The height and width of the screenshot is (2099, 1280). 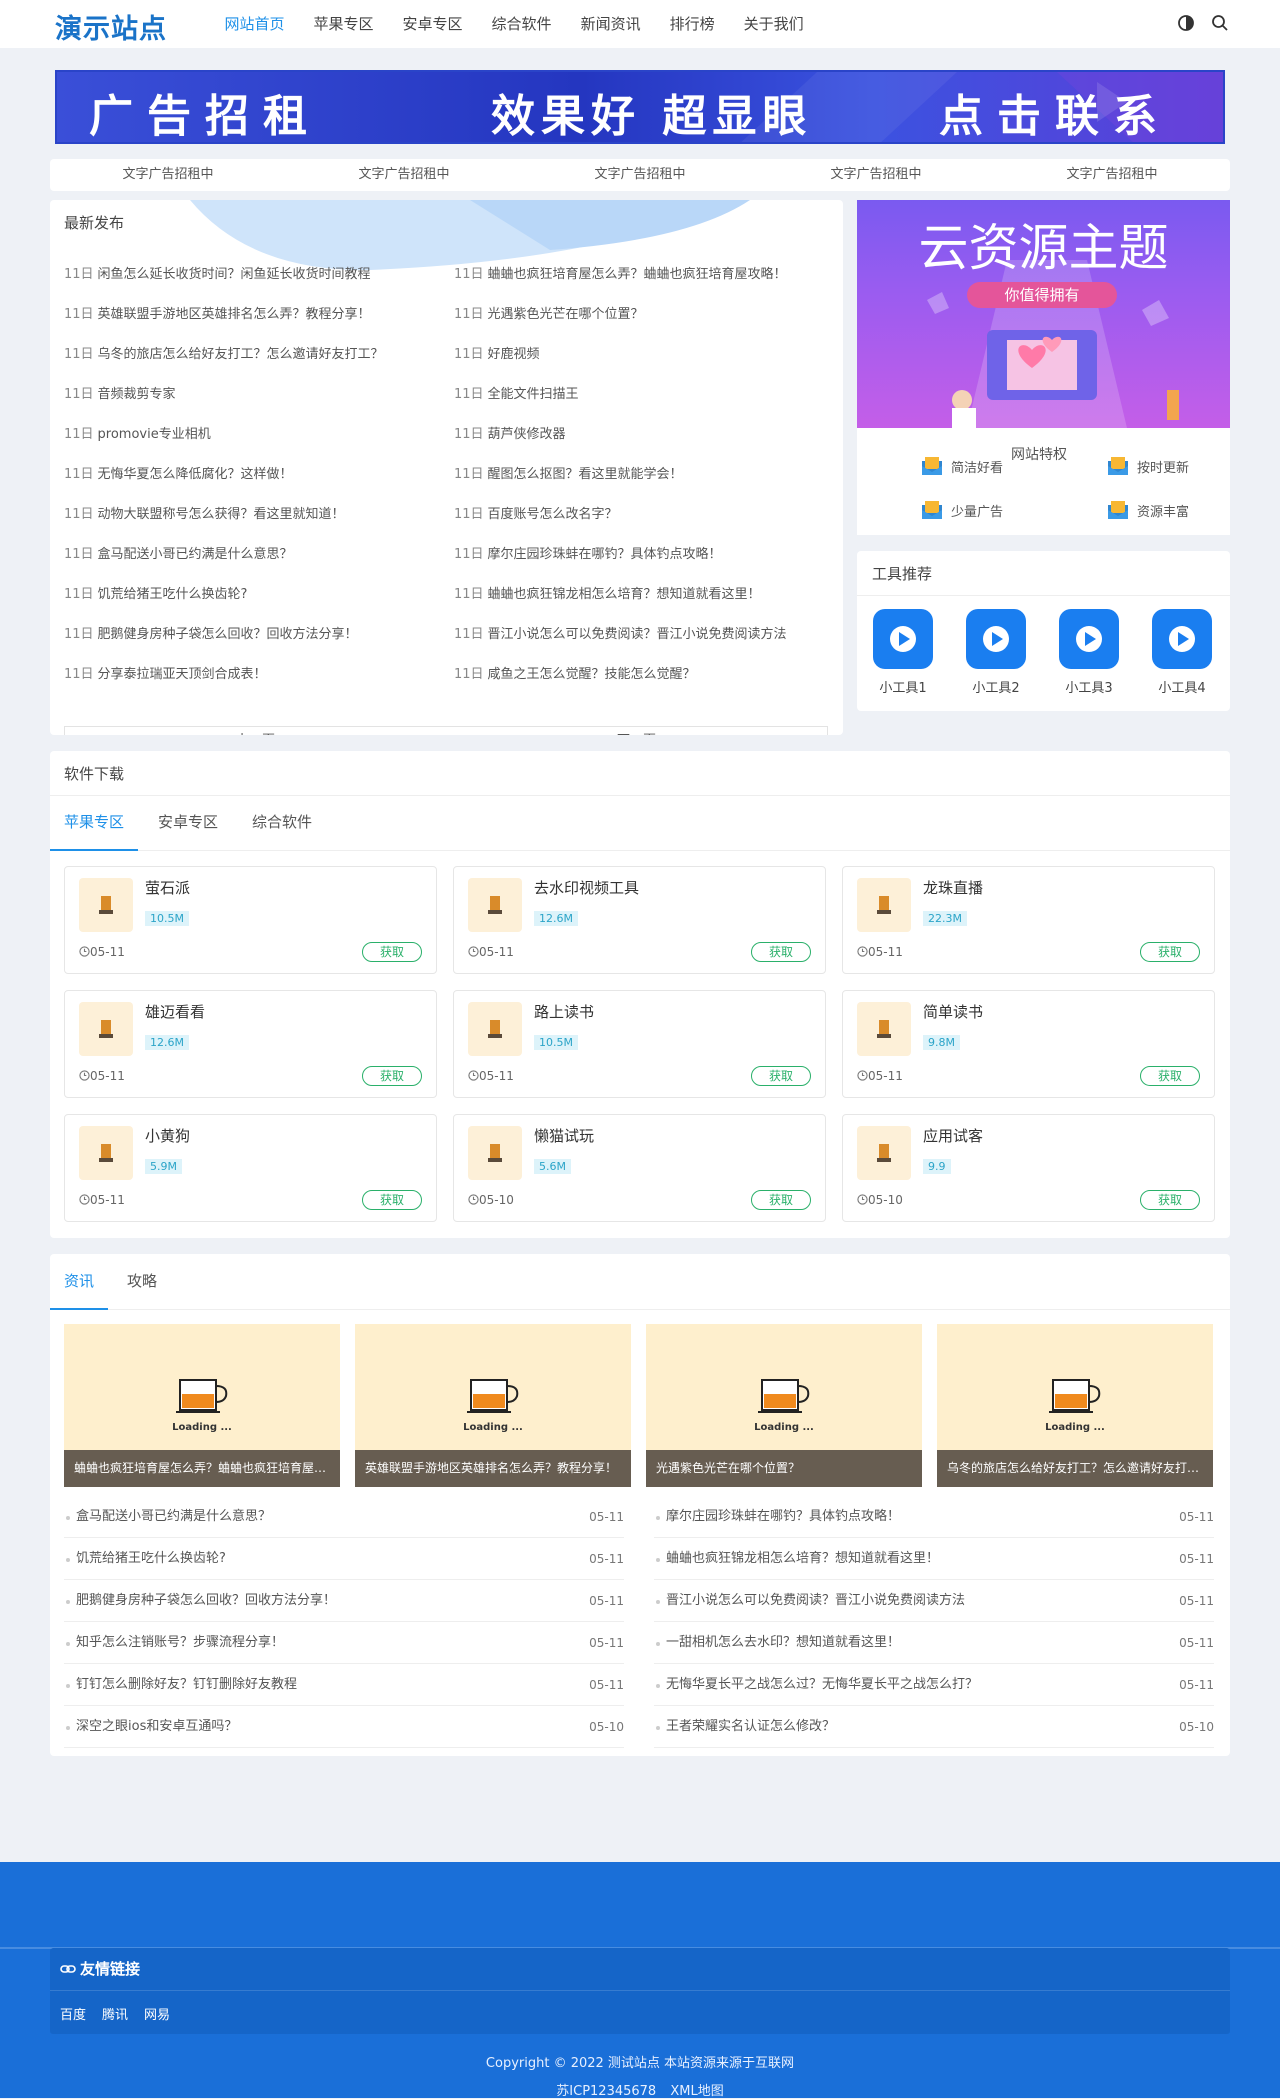 I want to click on tool-item-1: 小工具1, so click(x=903, y=652).